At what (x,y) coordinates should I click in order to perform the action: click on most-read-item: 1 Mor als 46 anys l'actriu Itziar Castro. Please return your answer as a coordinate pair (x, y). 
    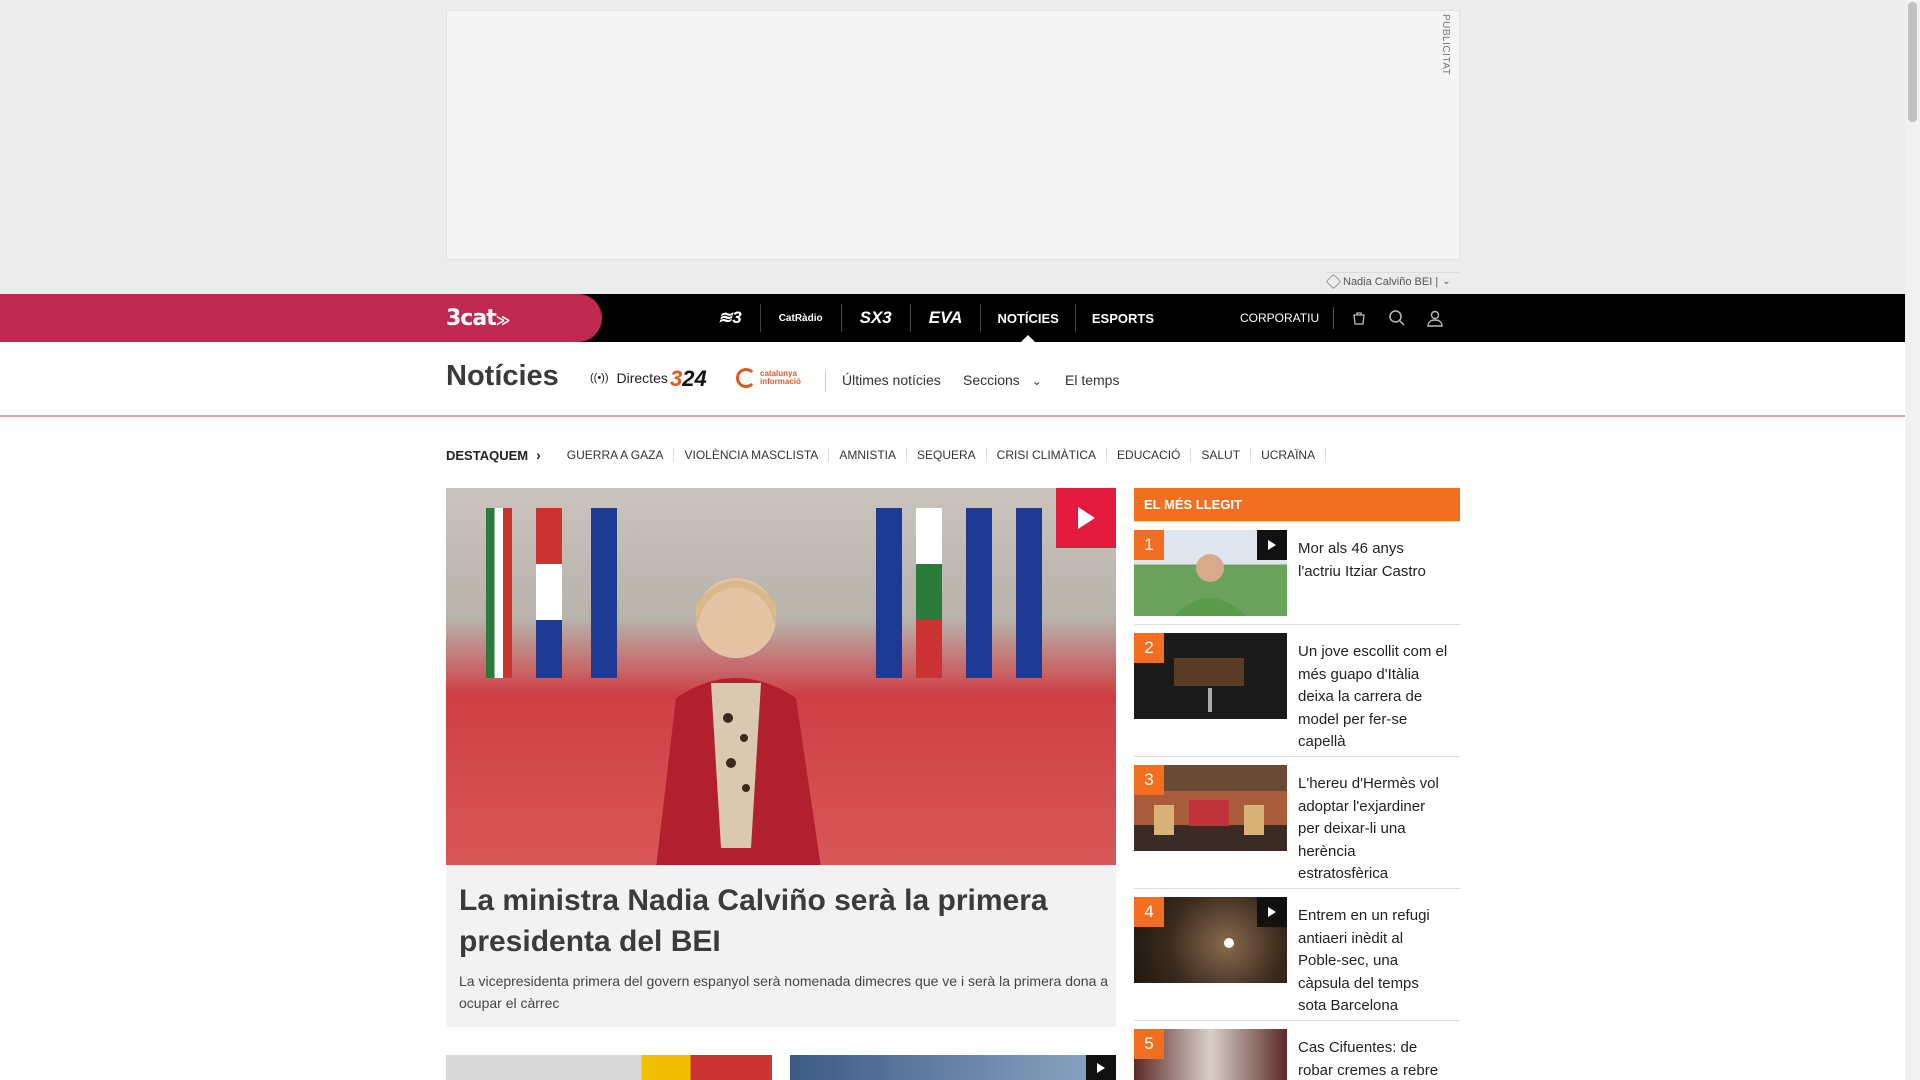
    Looking at the image, I should click on (1297, 573).